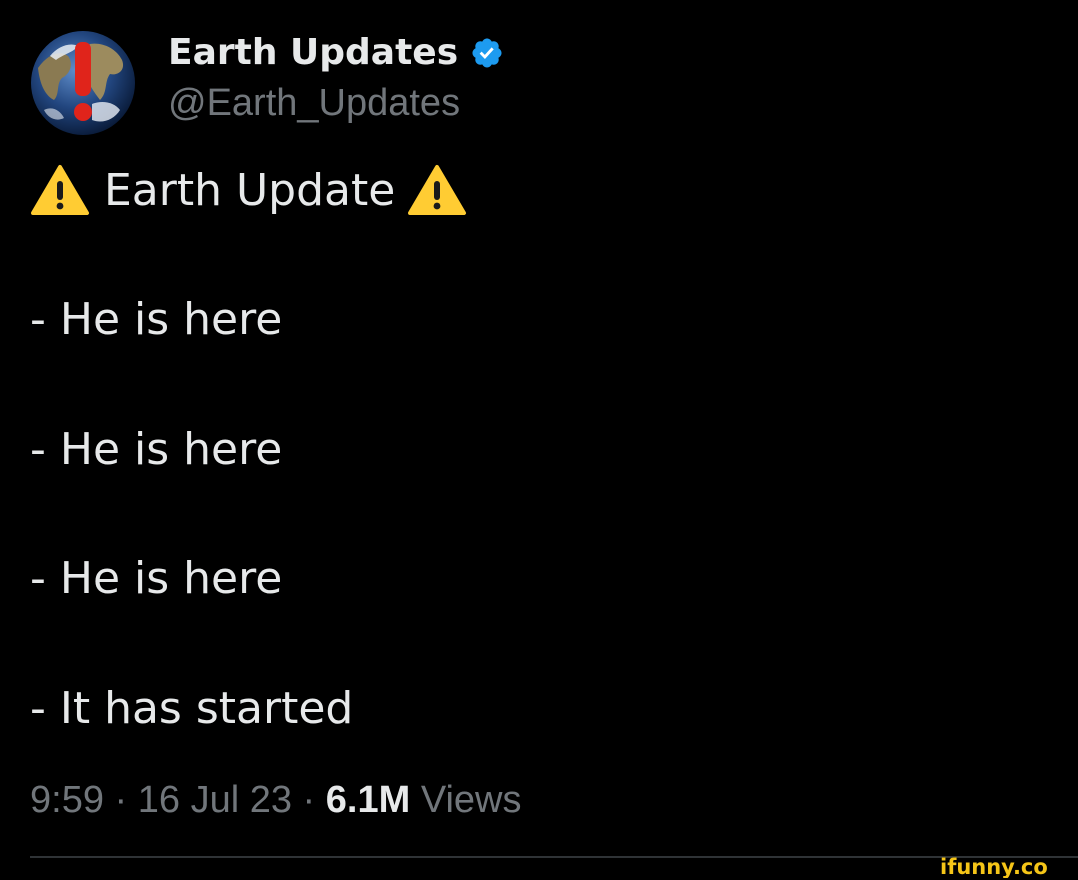 The image size is (1078, 880). I want to click on avatar, so click(83, 83).